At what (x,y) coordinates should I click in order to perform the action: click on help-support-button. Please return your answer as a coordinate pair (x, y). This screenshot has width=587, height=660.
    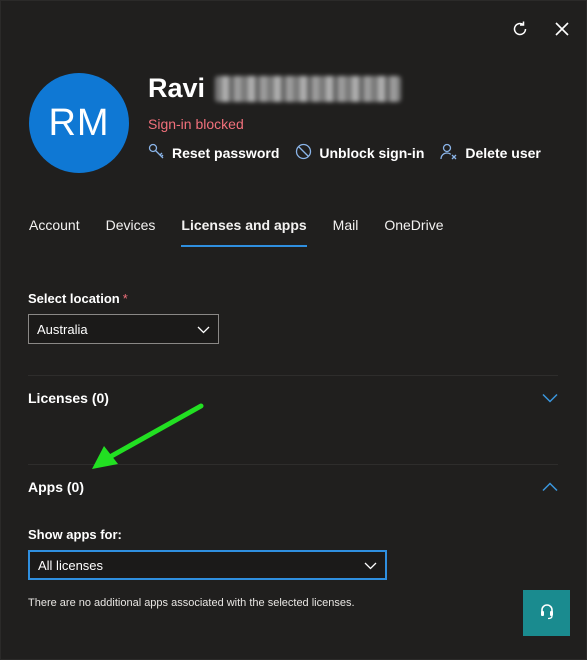
    Looking at the image, I should click on (546, 613).